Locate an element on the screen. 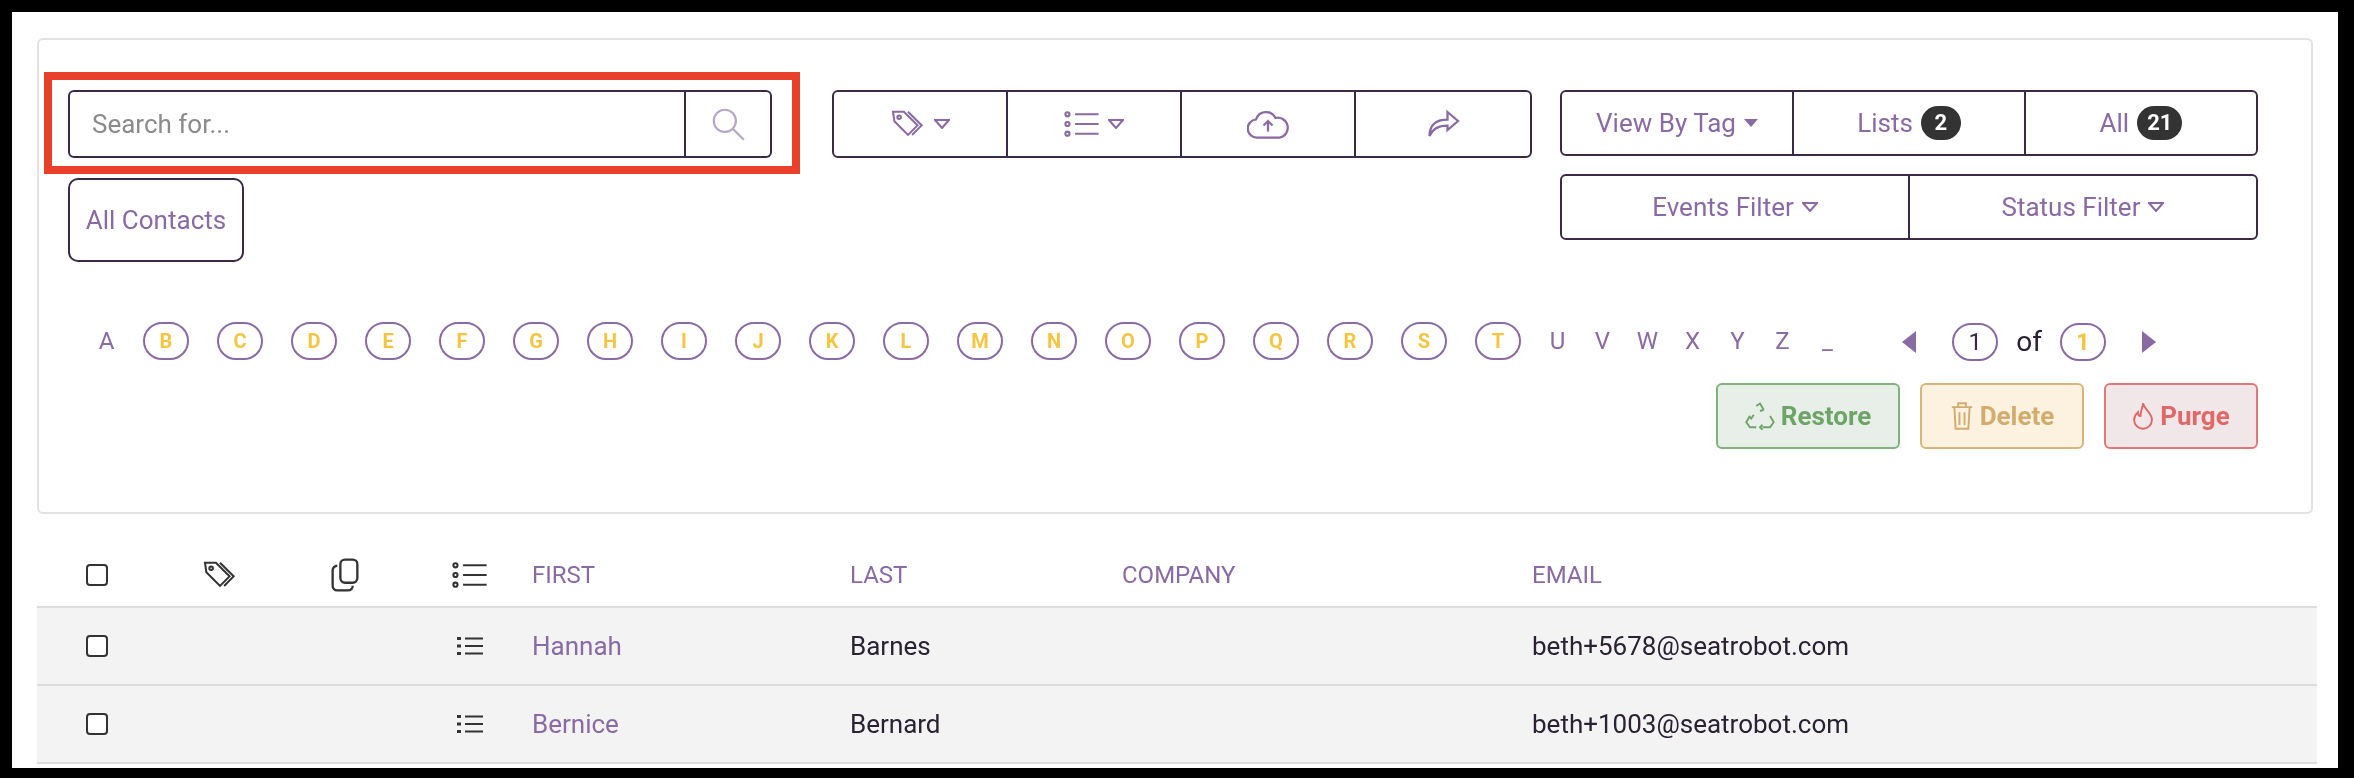  column-header: COMPANY is located at coordinates (1179, 575).